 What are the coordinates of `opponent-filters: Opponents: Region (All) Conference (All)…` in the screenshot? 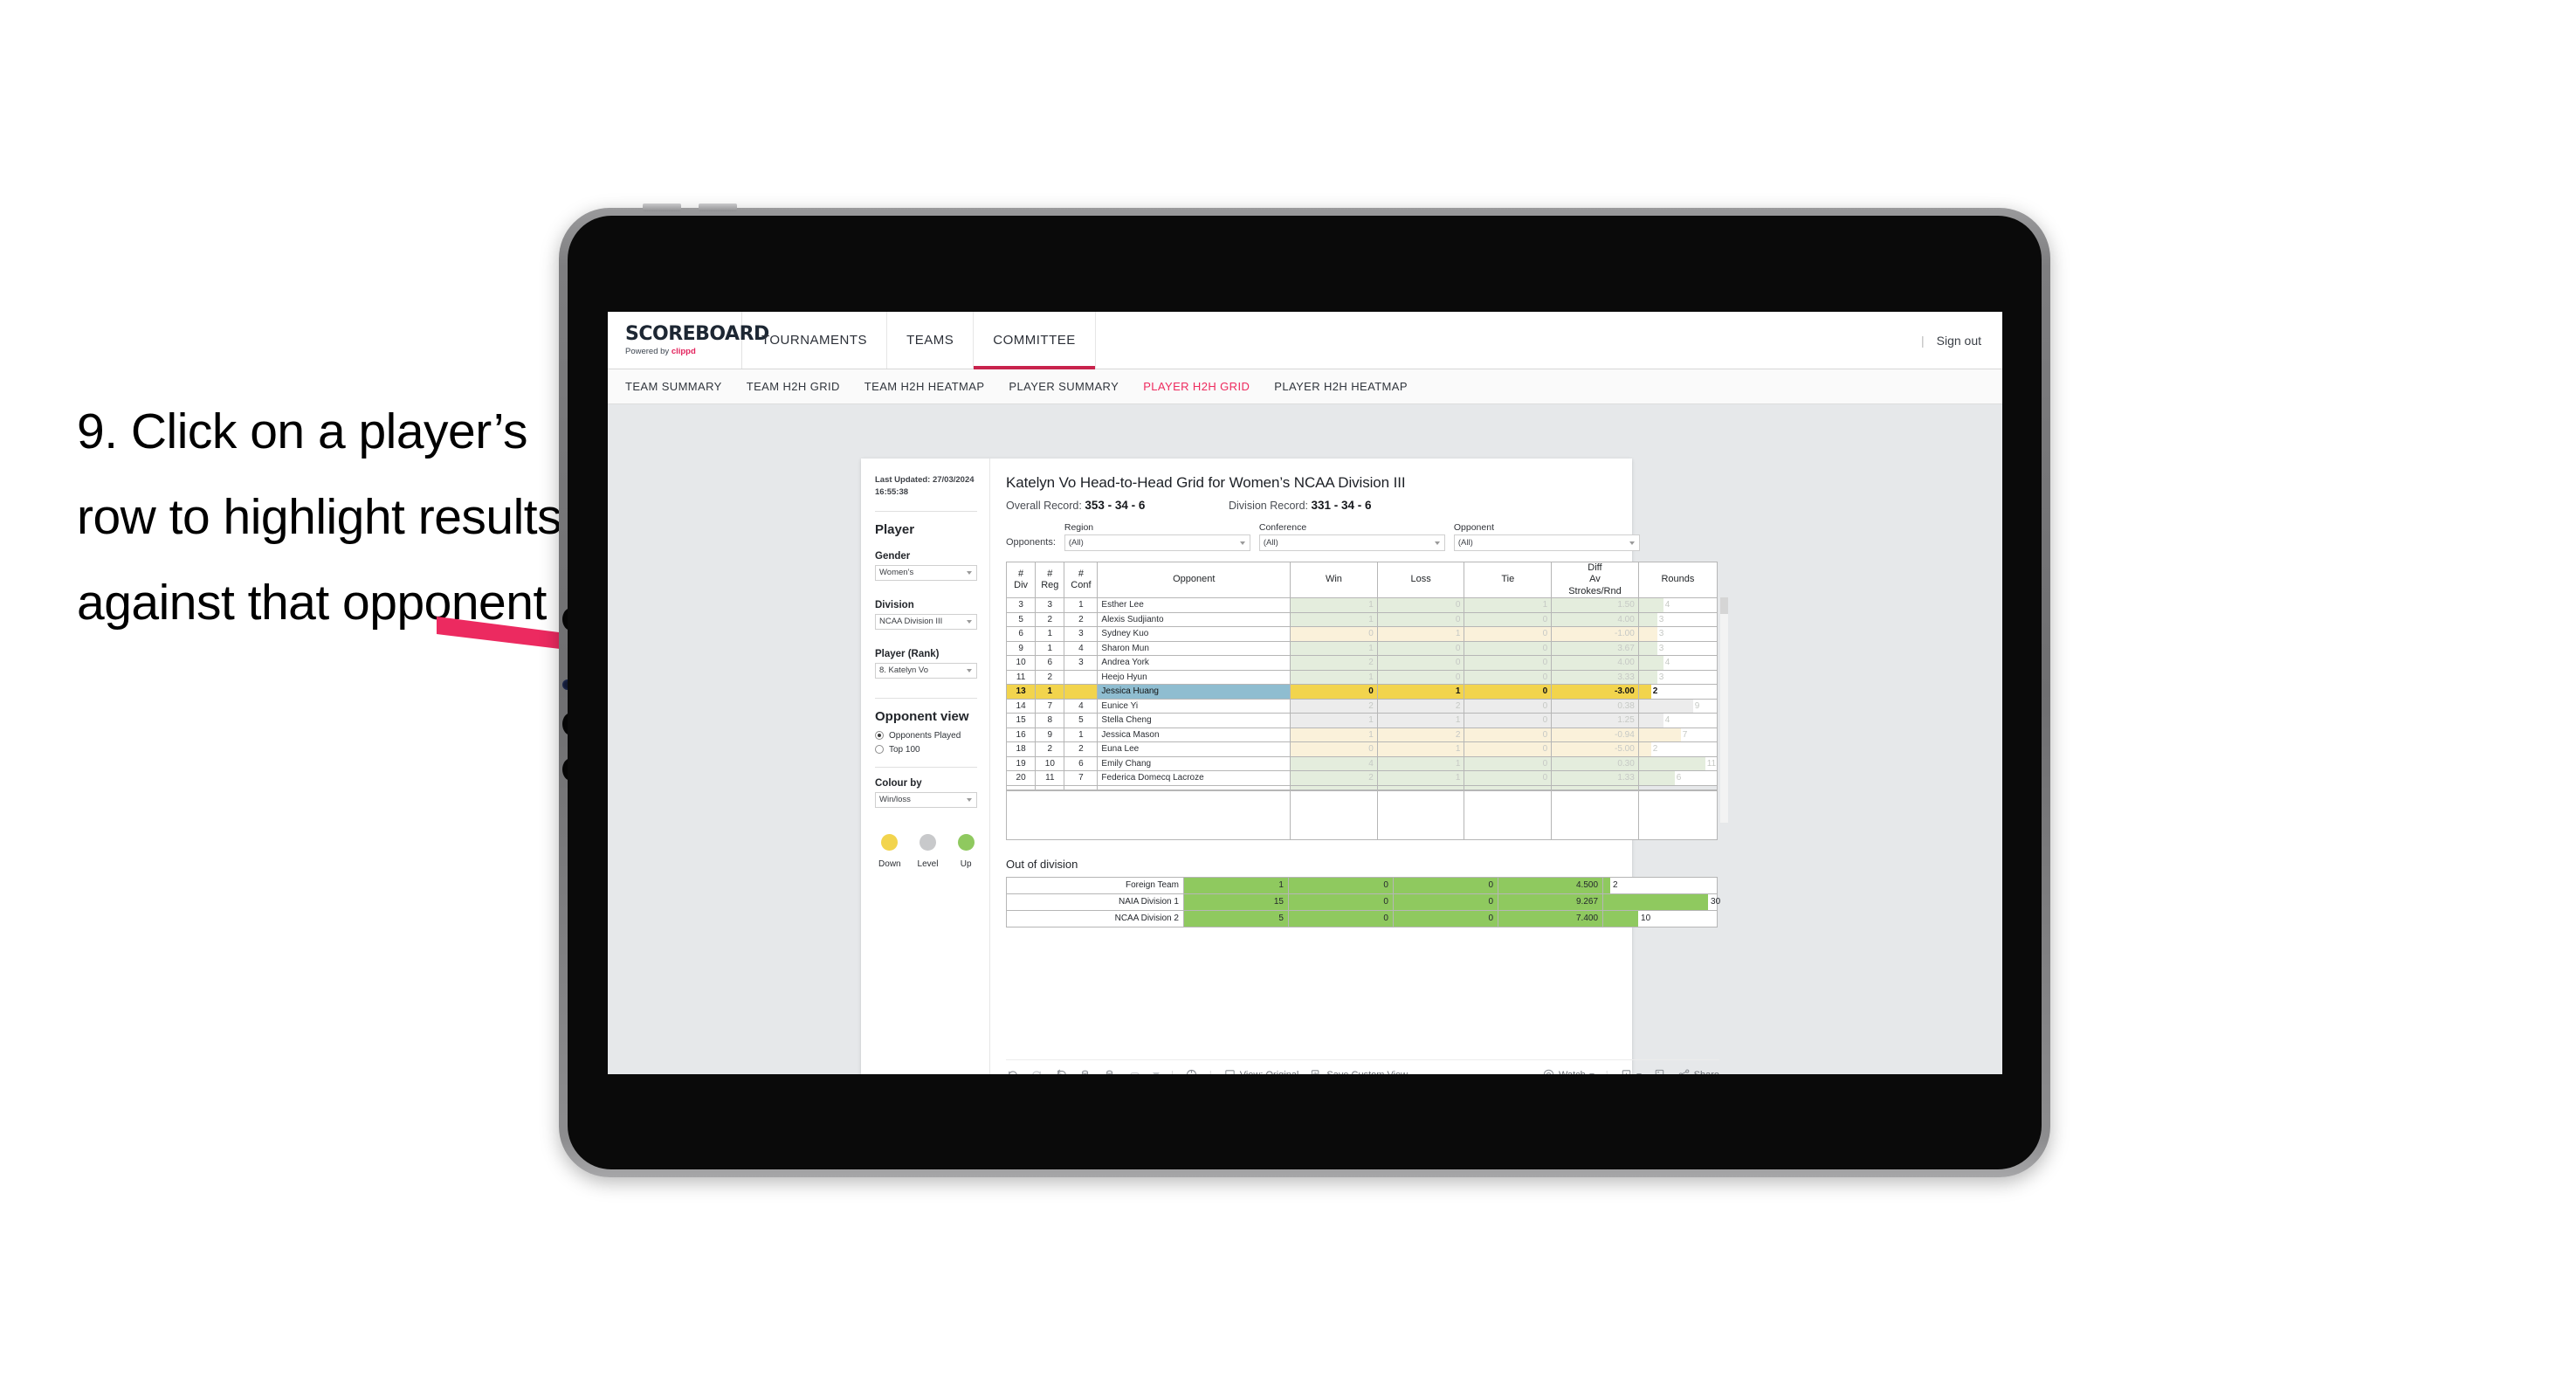 It's located at (1362, 536).